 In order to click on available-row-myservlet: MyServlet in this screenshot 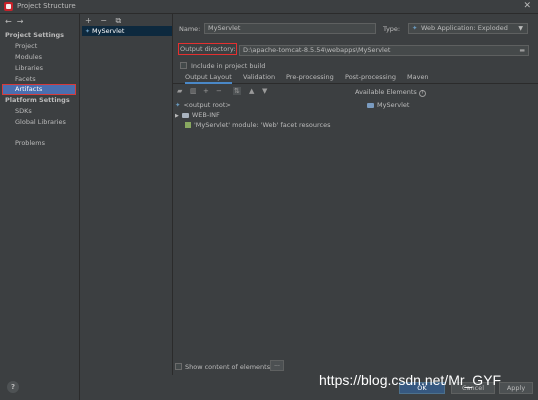, I will do `click(388, 105)`.